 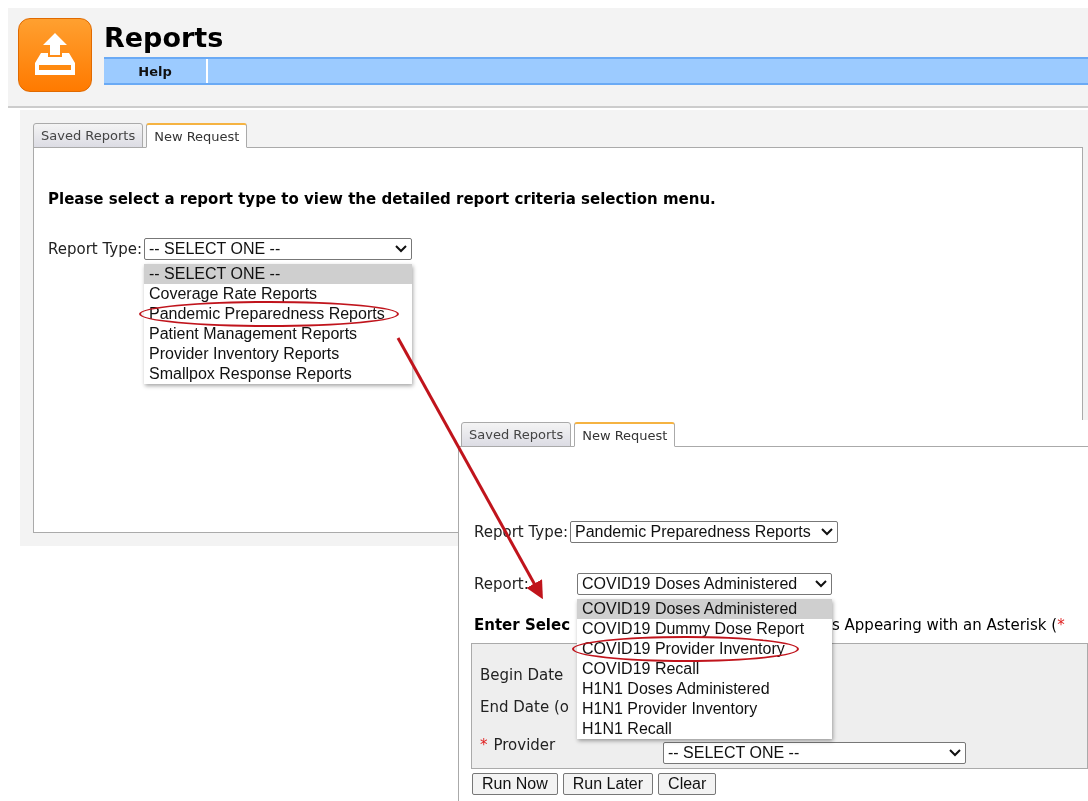 What do you see at coordinates (278, 249) in the screenshot?
I see `report-type-select: -- SELECT ONE --` at bounding box center [278, 249].